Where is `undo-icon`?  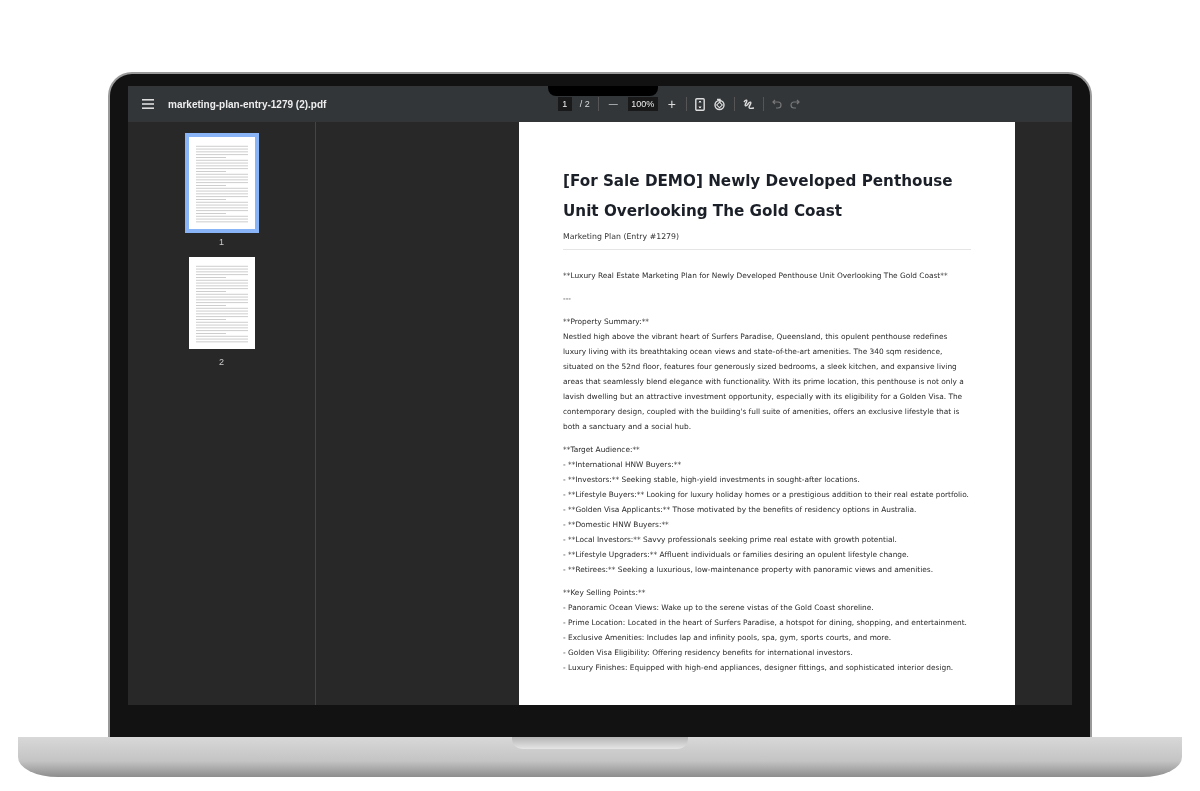 undo-icon is located at coordinates (777, 104).